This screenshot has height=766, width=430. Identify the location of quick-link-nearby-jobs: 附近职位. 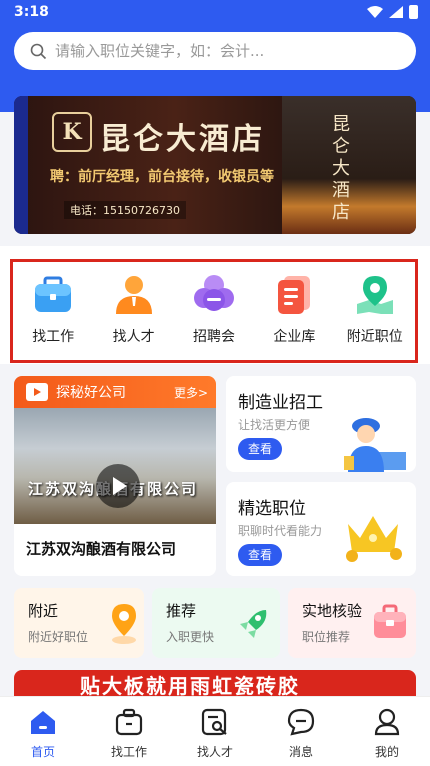
(375, 309).